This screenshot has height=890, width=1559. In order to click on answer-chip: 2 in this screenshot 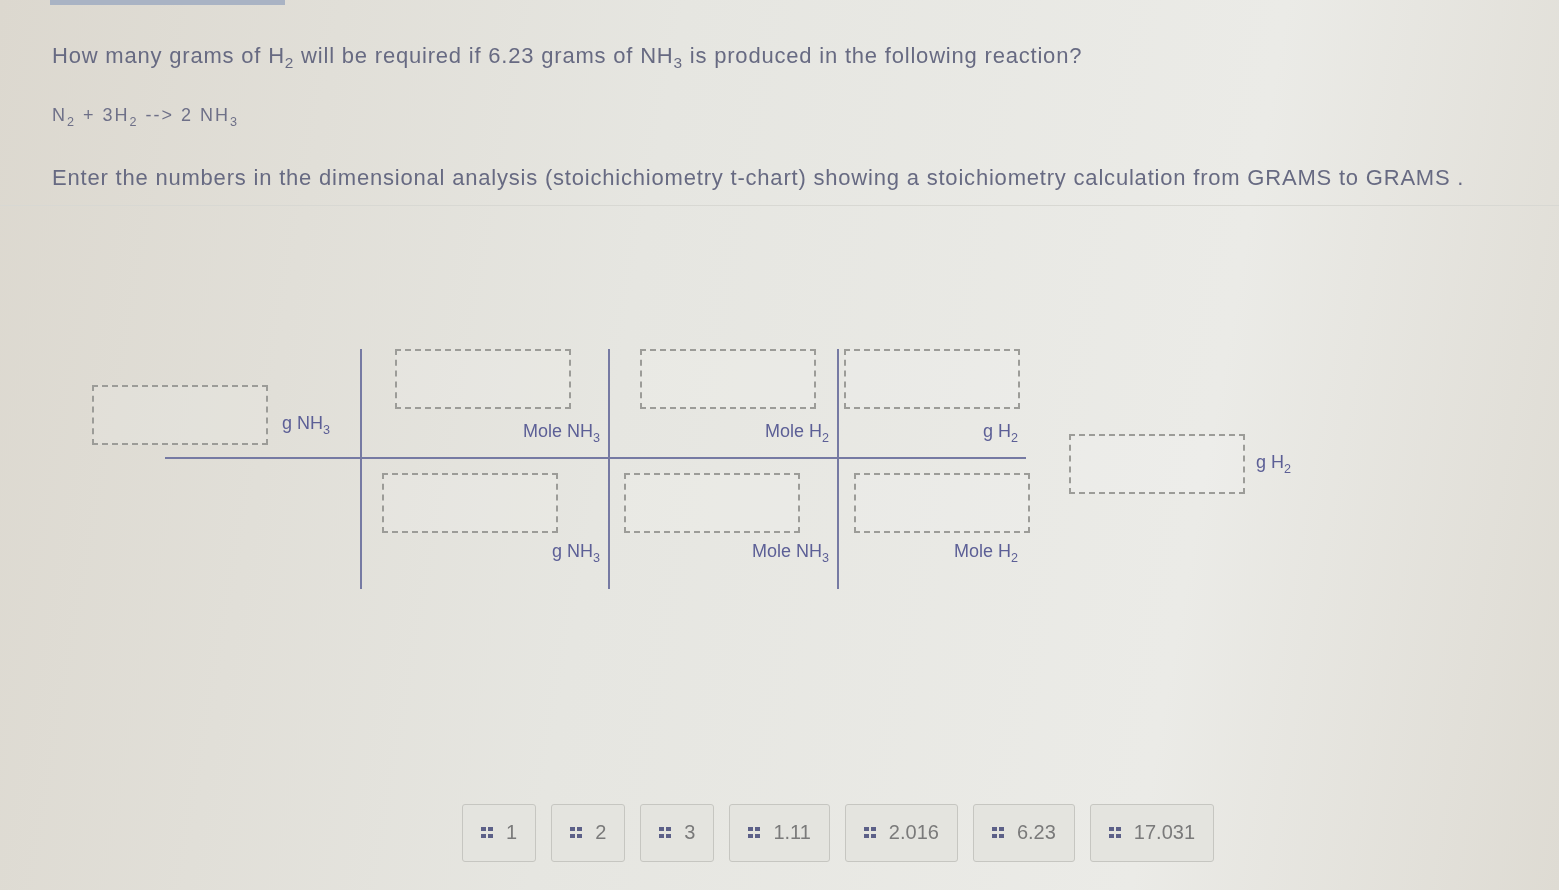, I will do `click(588, 833)`.